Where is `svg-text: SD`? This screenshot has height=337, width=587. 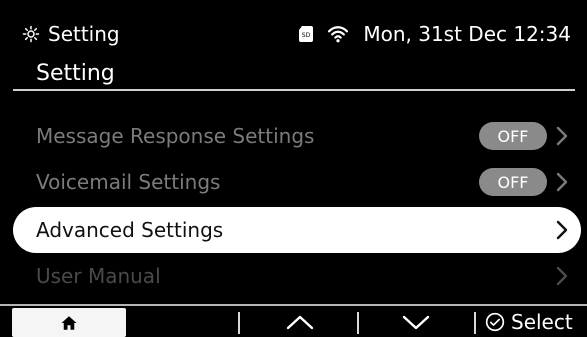 svg-text: SD is located at coordinates (306, 35).